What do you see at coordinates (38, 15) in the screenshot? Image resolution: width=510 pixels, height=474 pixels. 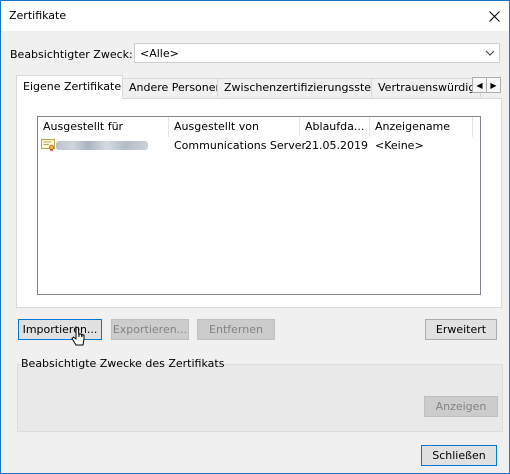 I see `window-title: Zertifikate` at bounding box center [38, 15].